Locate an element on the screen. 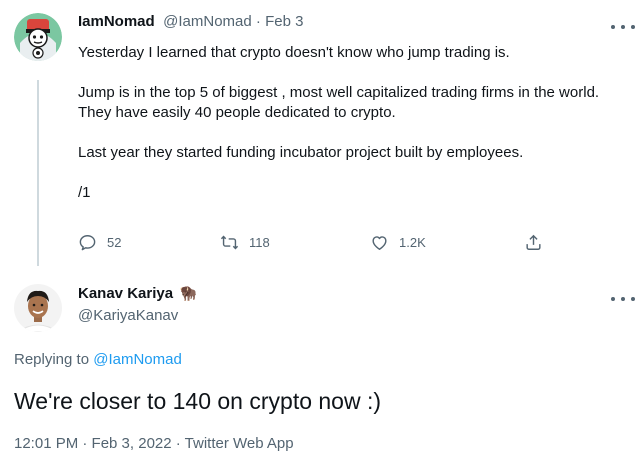 Image resolution: width=643 pixels, height=462 pixels. thread-connector is located at coordinates (38, 173).